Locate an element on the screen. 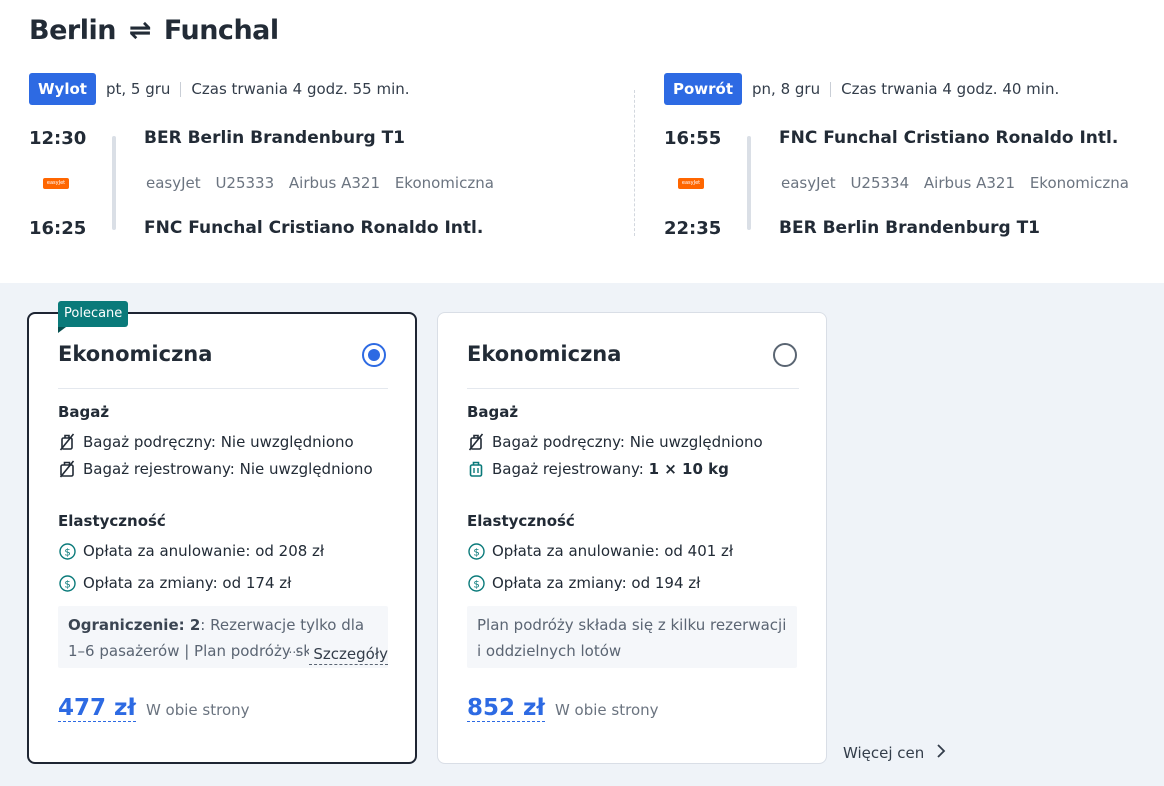  swap-icon: ⇌ is located at coordinates (140, 30).